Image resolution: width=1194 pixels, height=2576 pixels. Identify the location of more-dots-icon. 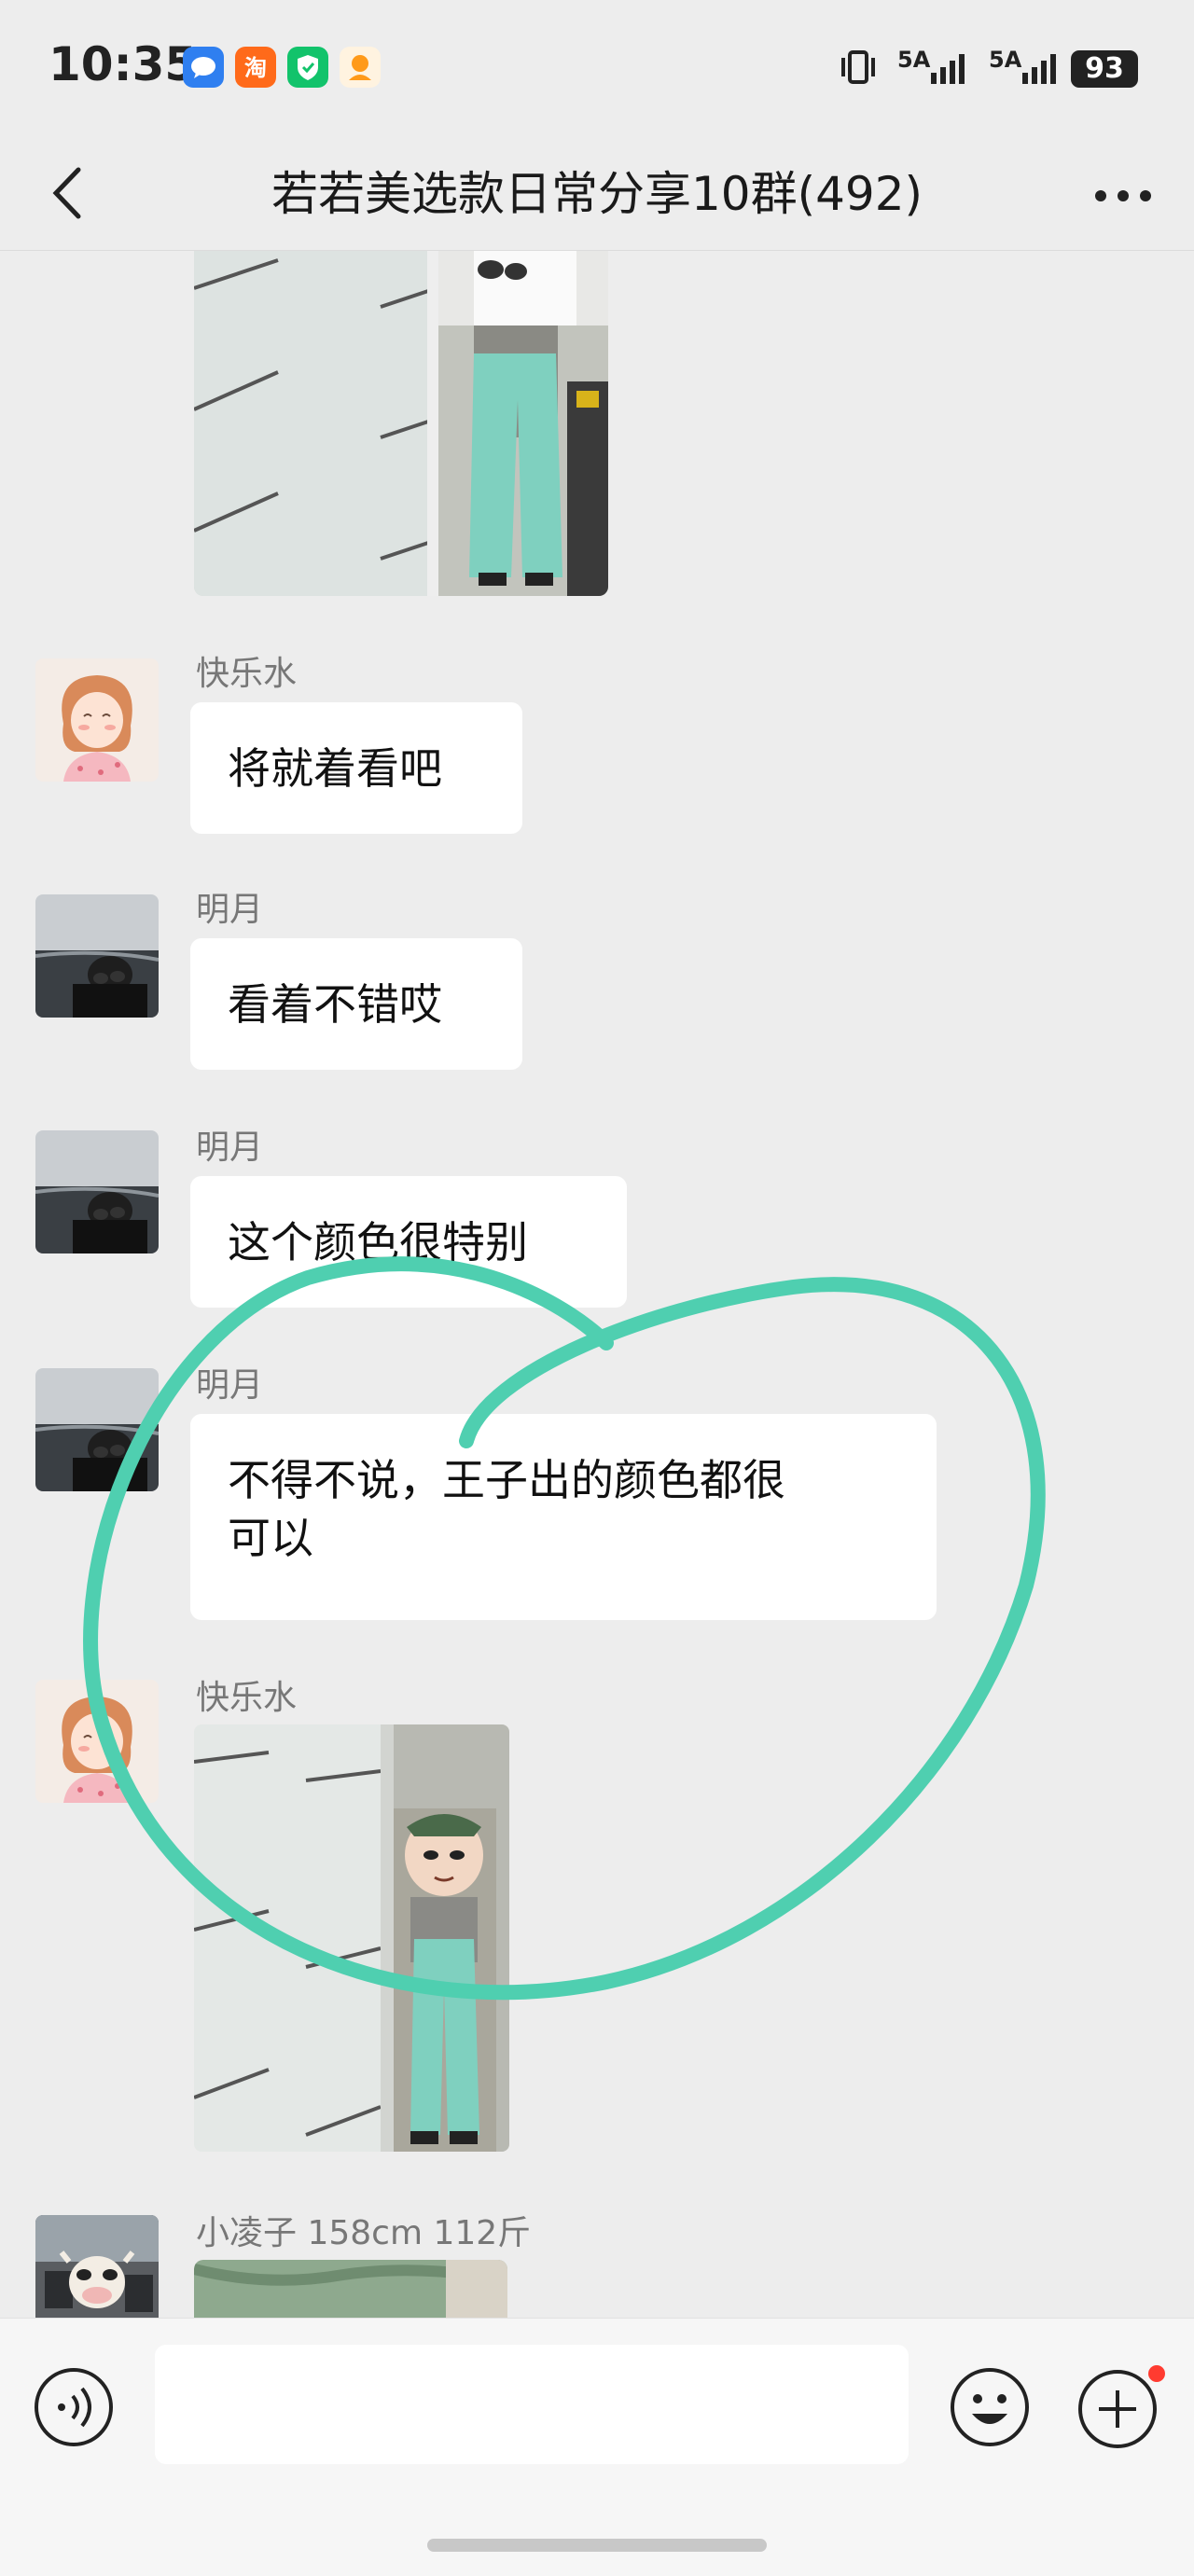
(1123, 195).